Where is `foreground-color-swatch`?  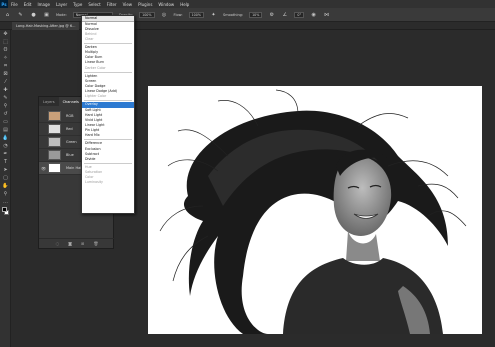 foreground-color-swatch is located at coordinates (4, 209).